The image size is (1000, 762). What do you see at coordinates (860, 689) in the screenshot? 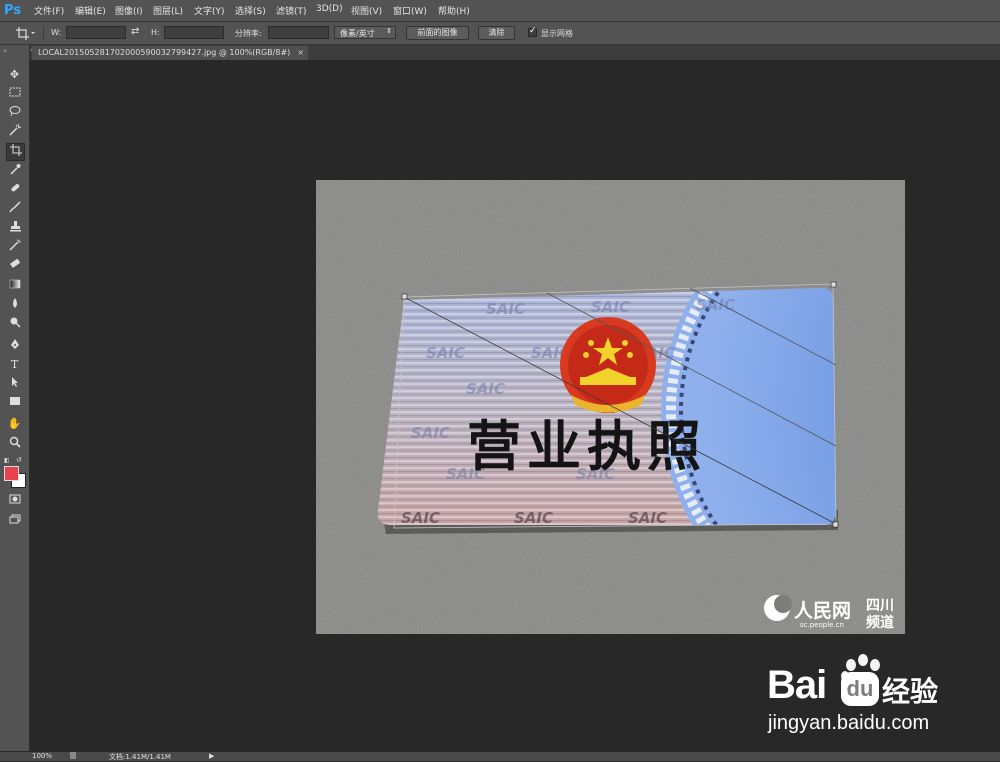
I see `baidu-du-badge: du` at bounding box center [860, 689].